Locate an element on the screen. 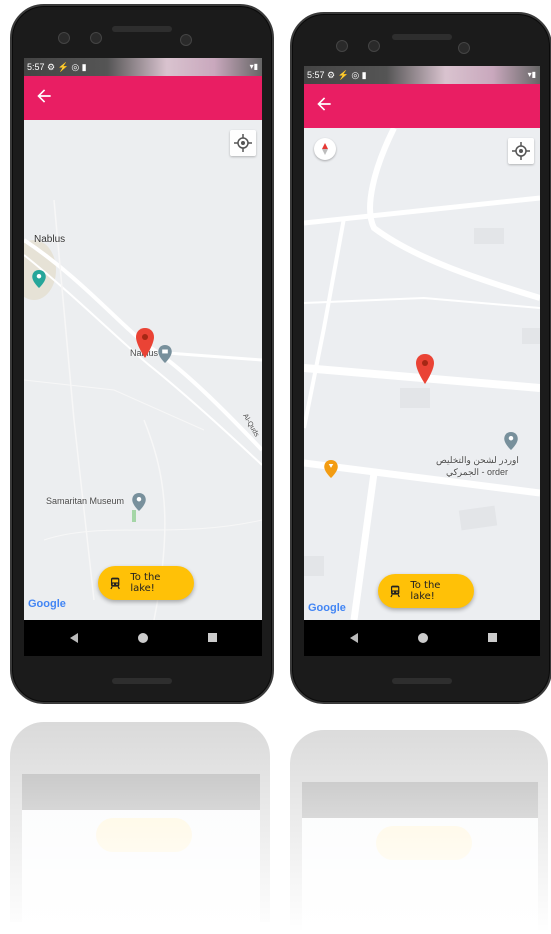 This screenshot has height=934, width=551. museum-pin-icon is located at coordinates (165, 354).